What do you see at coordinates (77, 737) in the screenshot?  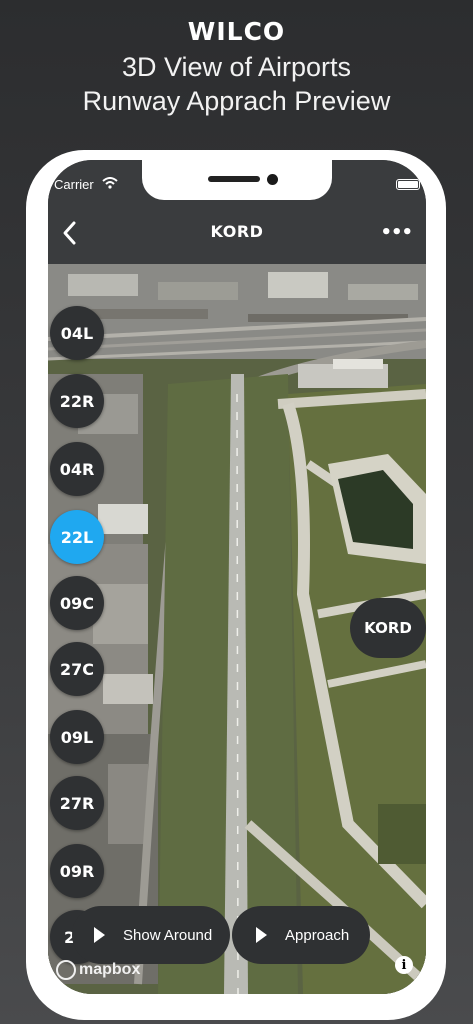 I see `runway-button-09l: 09L` at bounding box center [77, 737].